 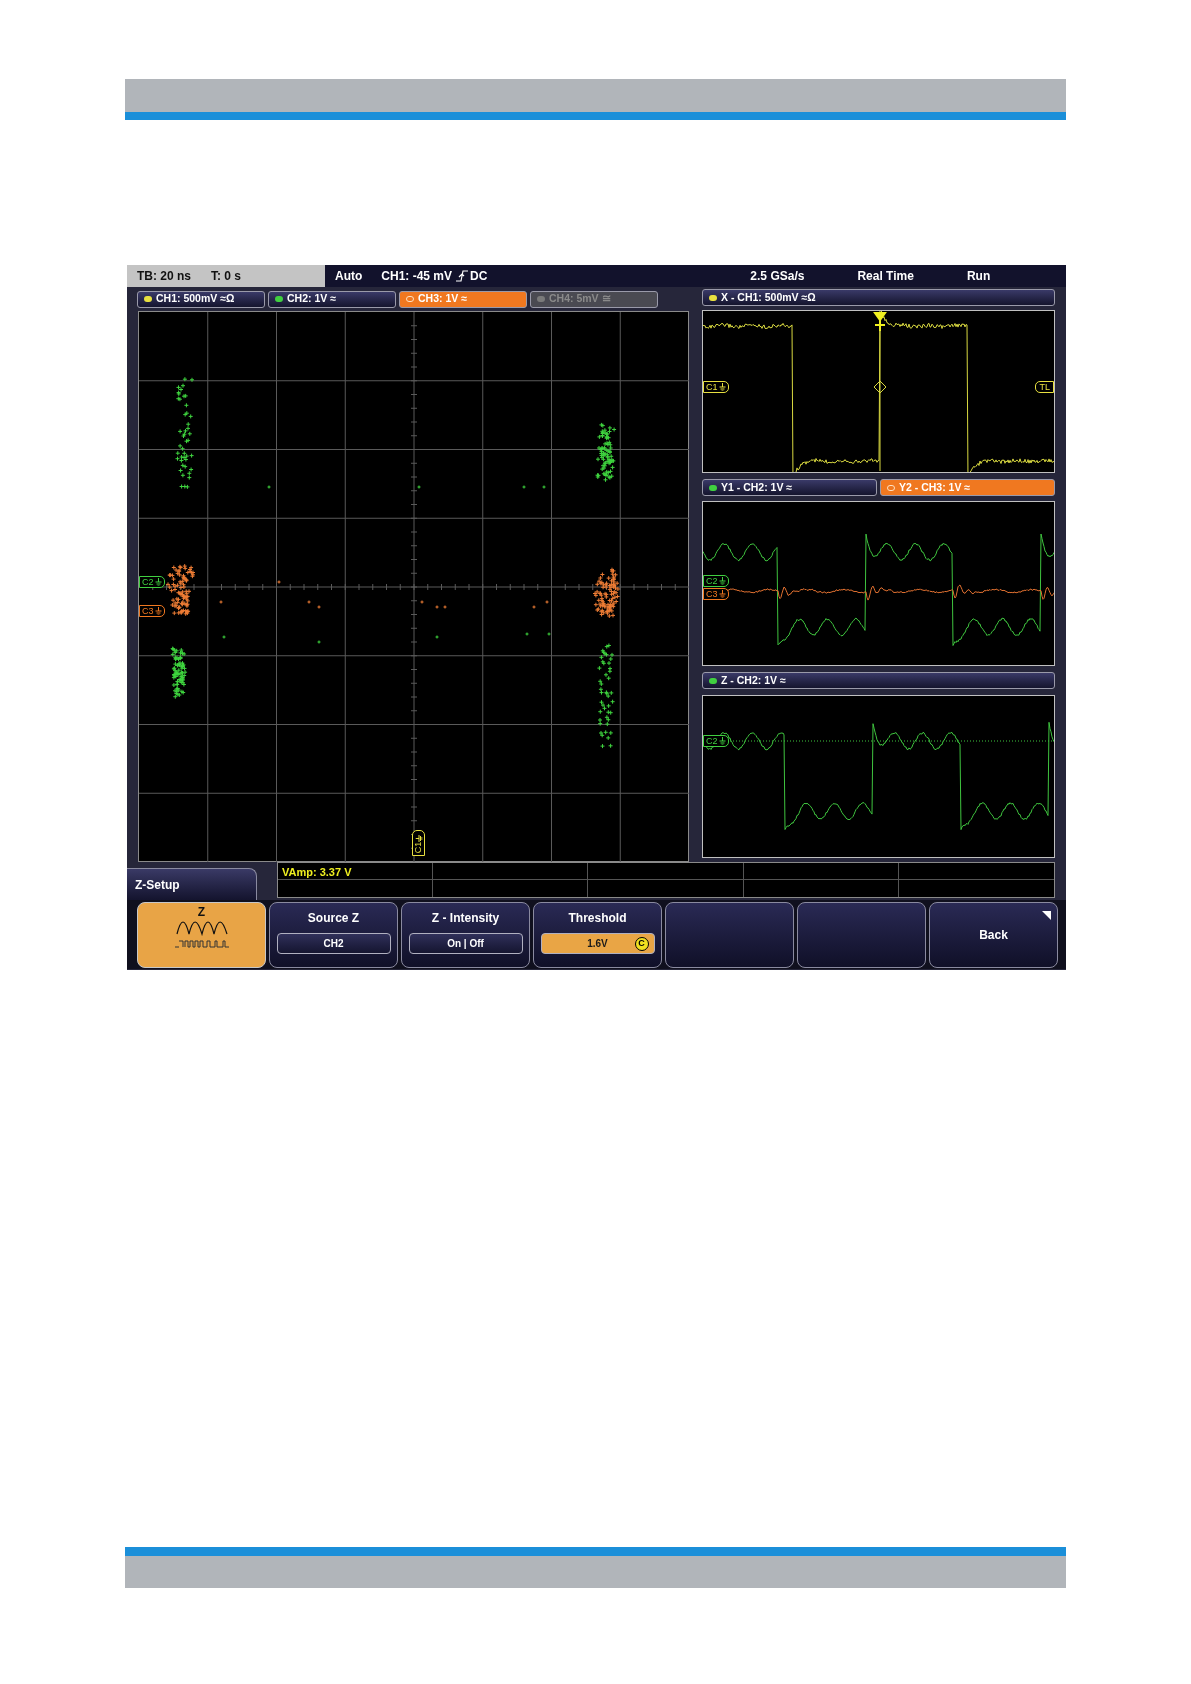 What do you see at coordinates (195, 299) in the screenshot?
I see `channel-label: CH1: 500mV ≈Ω` at bounding box center [195, 299].